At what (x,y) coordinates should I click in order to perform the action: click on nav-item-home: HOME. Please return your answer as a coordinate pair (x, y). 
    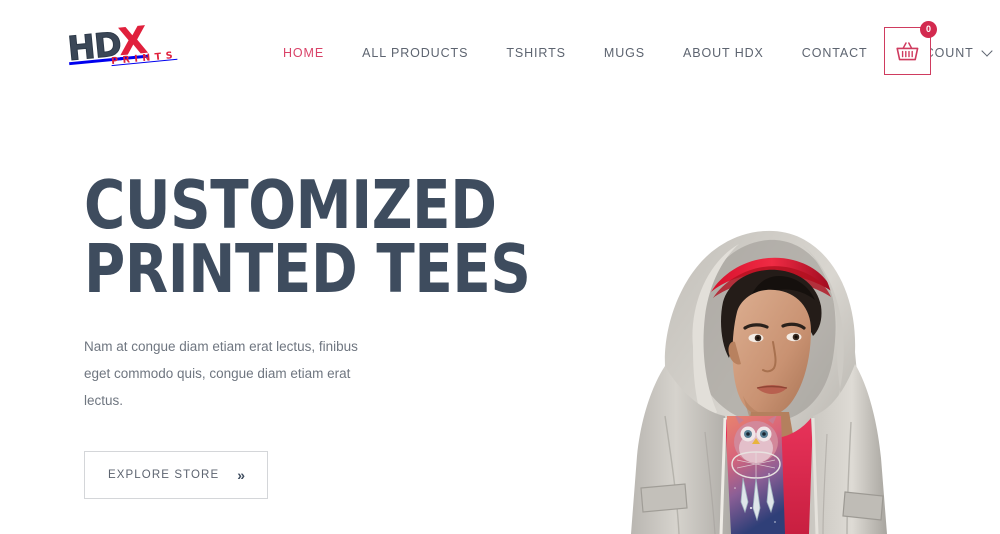
    Looking at the image, I should click on (303, 53).